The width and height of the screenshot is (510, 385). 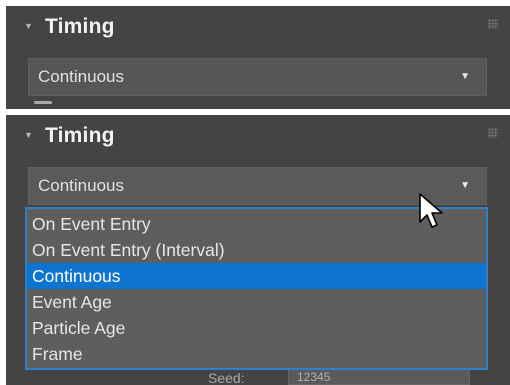 I want to click on dropdown-option: Continuous, so click(x=256, y=276).